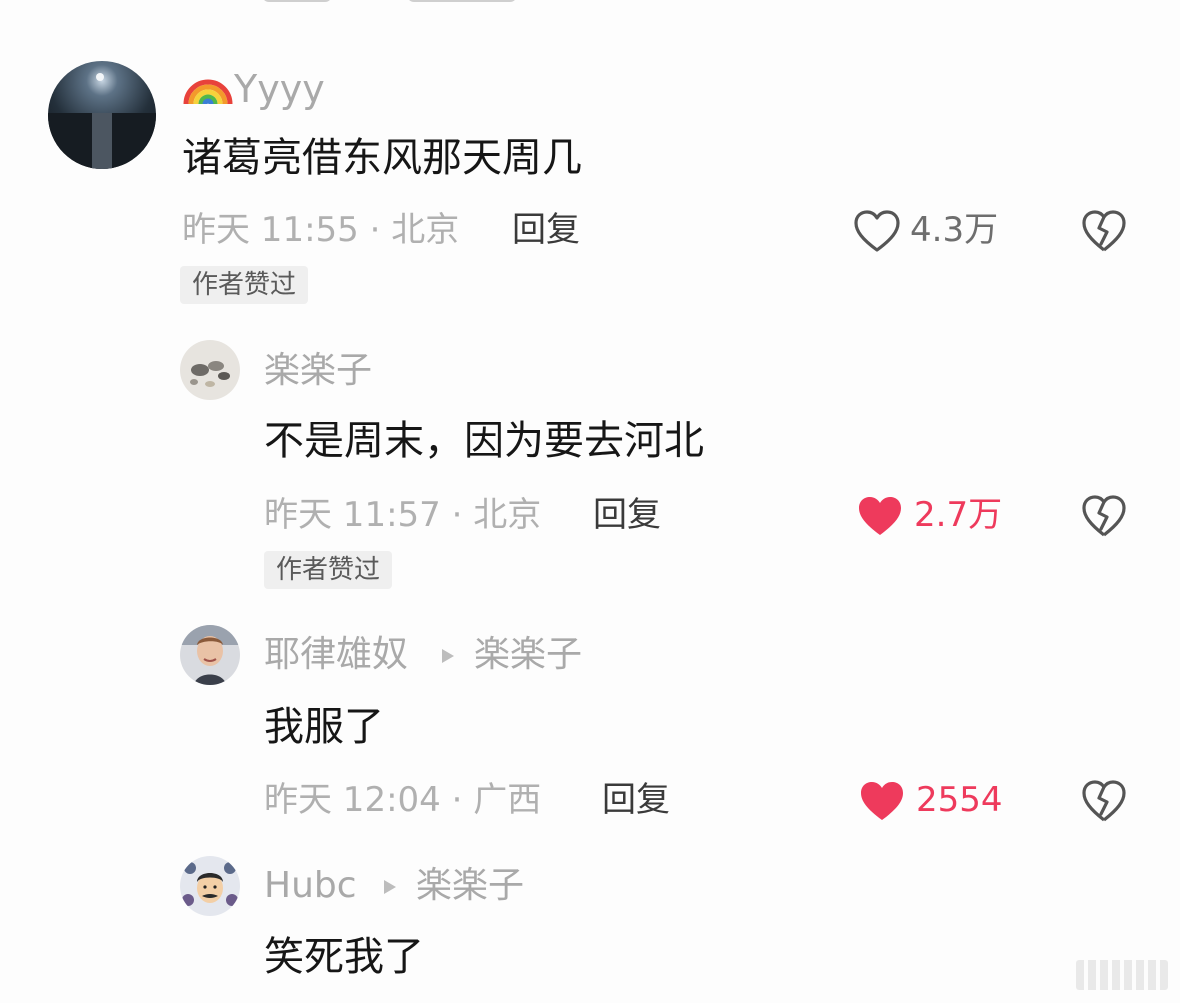  I want to click on like-count: 2554, so click(959, 800).